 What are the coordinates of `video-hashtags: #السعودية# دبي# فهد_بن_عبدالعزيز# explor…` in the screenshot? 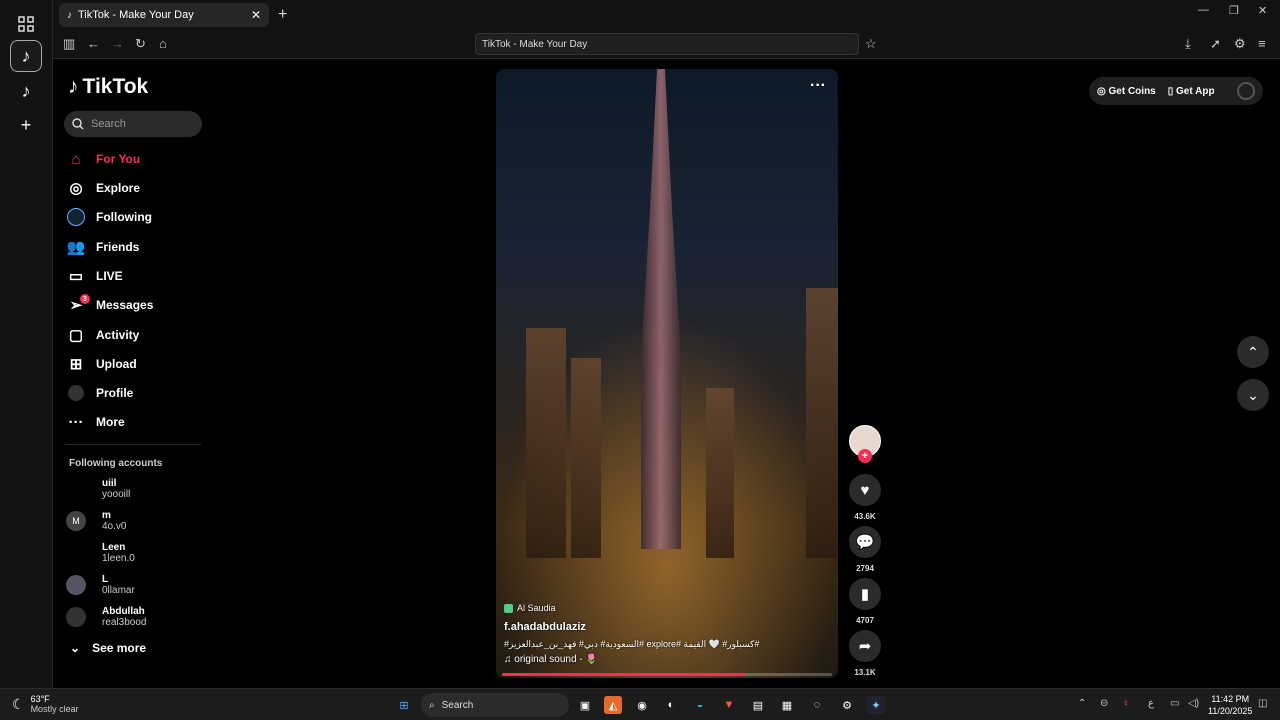 It's located at (664, 644).